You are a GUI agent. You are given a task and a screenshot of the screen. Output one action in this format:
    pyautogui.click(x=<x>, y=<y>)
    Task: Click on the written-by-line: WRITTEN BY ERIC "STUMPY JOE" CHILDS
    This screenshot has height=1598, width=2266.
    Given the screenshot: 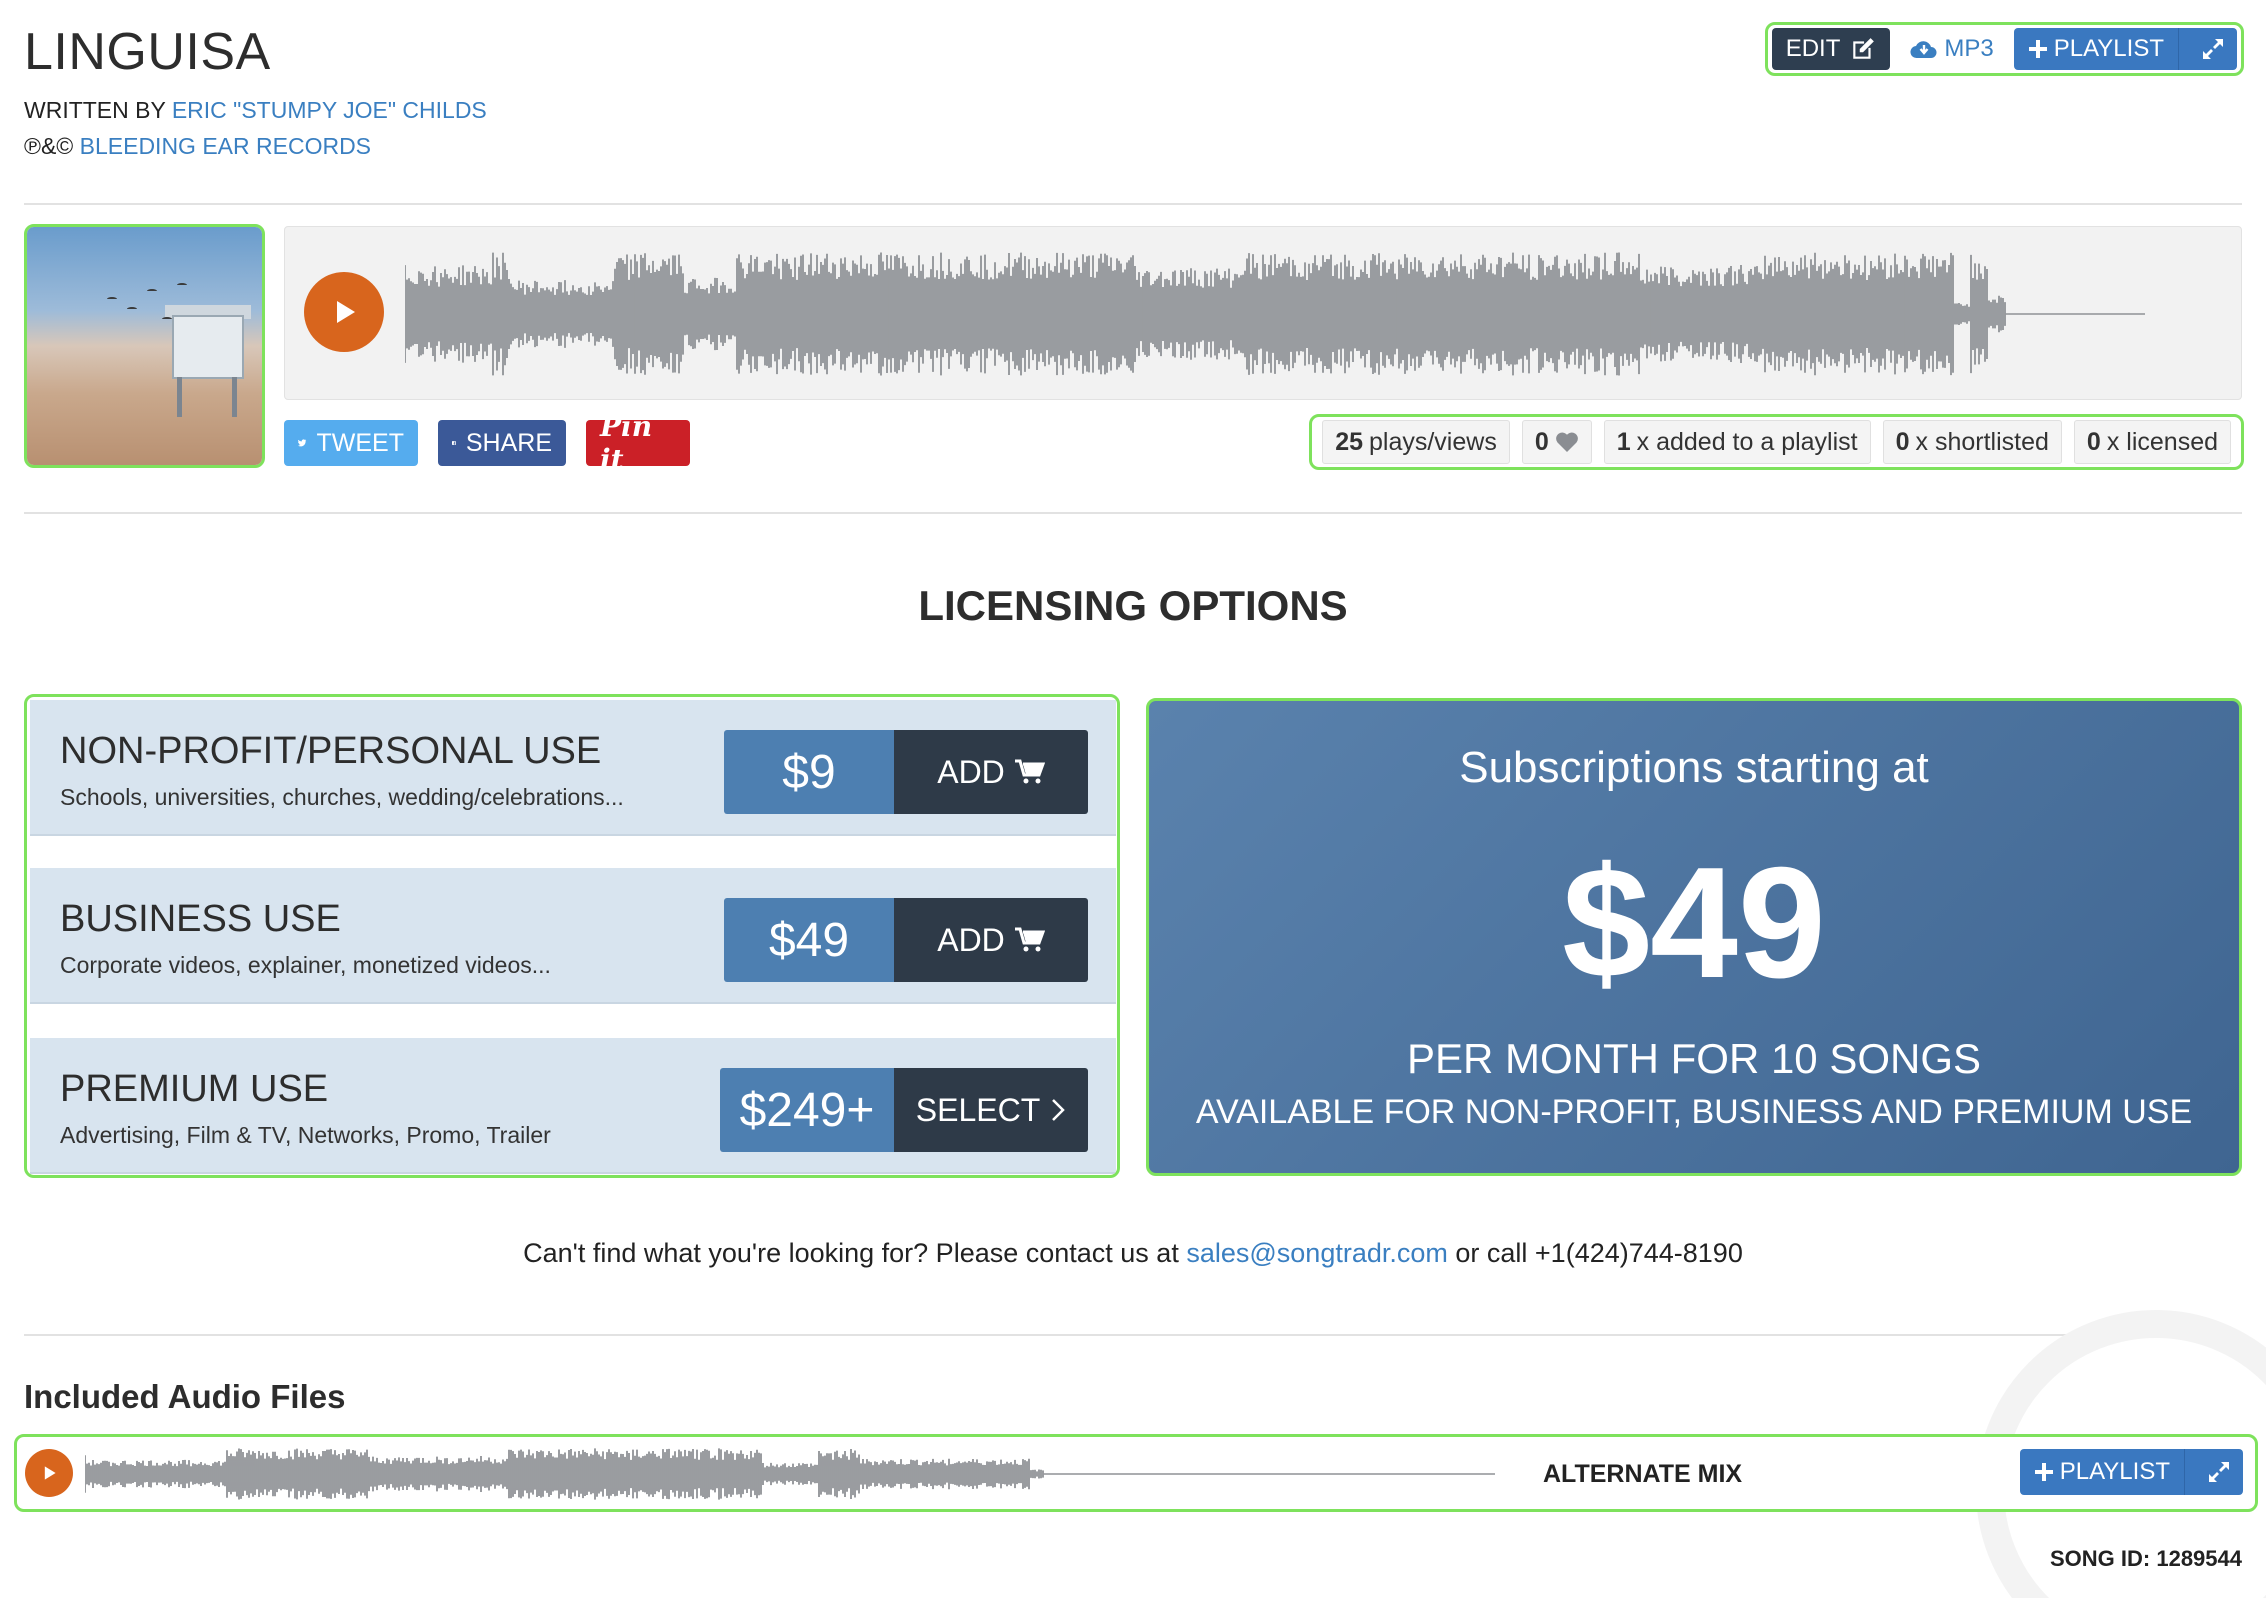 What is the action you would take?
    pyautogui.click(x=255, y=110)
    